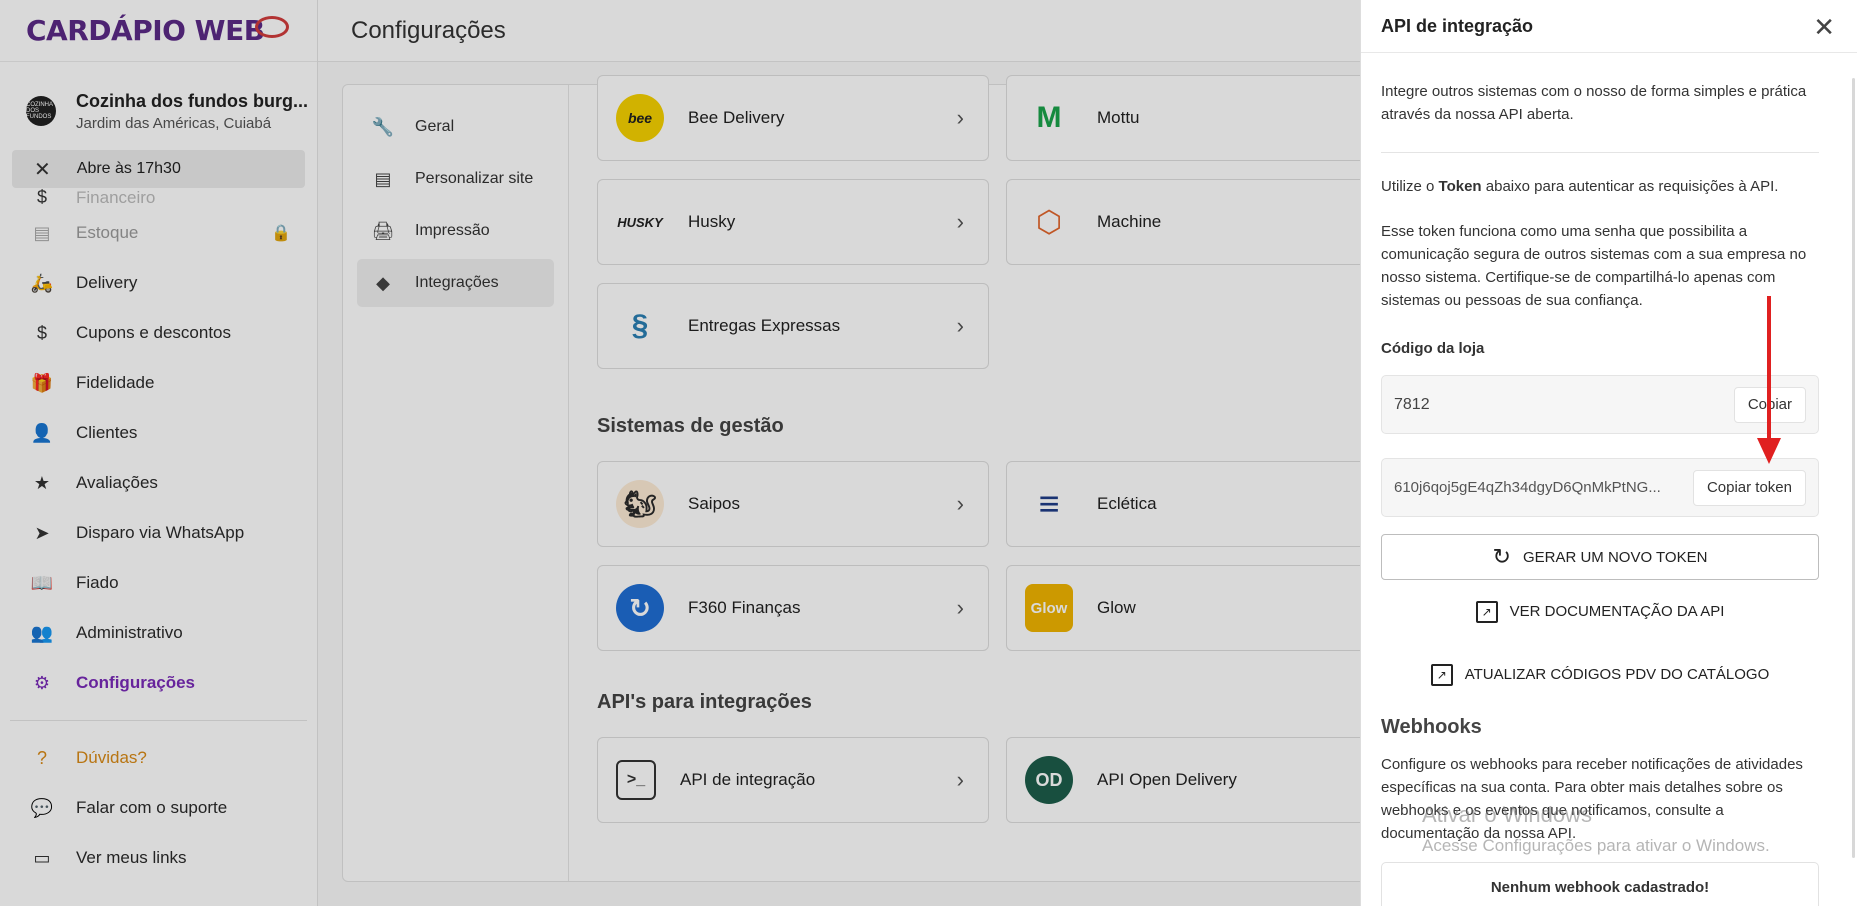  What do you see at coordinates (1617, 674) in the screenshot?
I see `update-codes-label: ATUALIZAR CÓDIGOS PDV DO CATÁLOGO` at bounding box center [1617, 674].